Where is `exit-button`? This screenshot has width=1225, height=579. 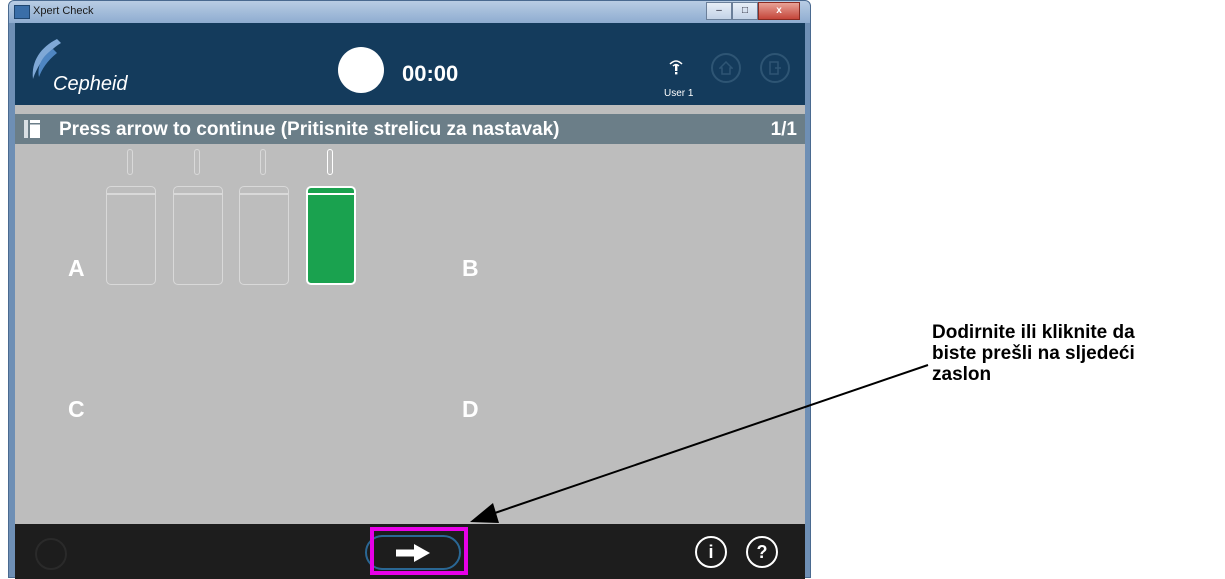
exit-button is located at coordinates (775, 68).